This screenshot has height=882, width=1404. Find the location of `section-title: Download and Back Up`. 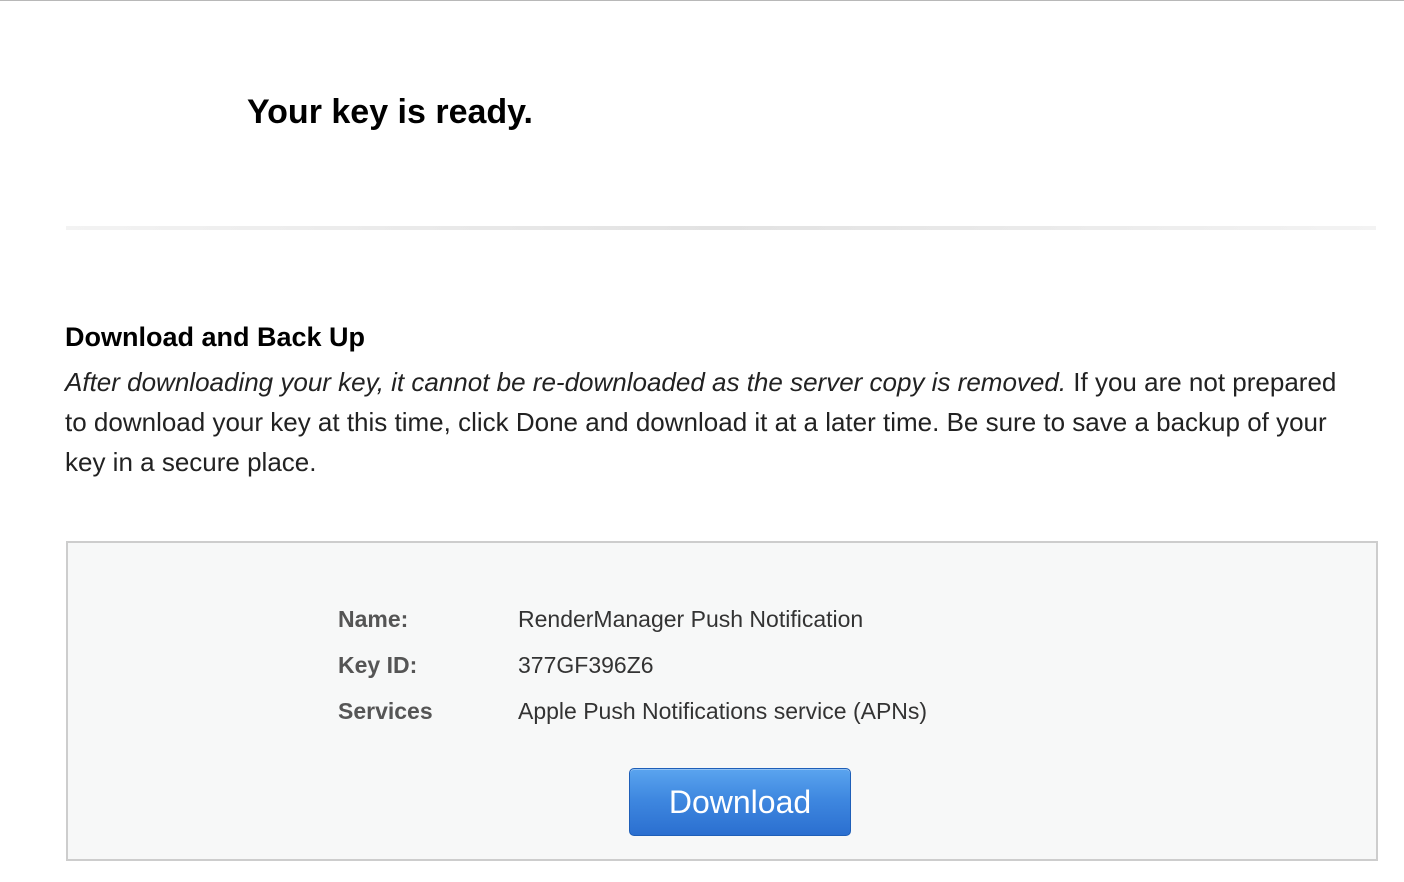

section-title: Download and Back Up is located at coordinates (215, 337).